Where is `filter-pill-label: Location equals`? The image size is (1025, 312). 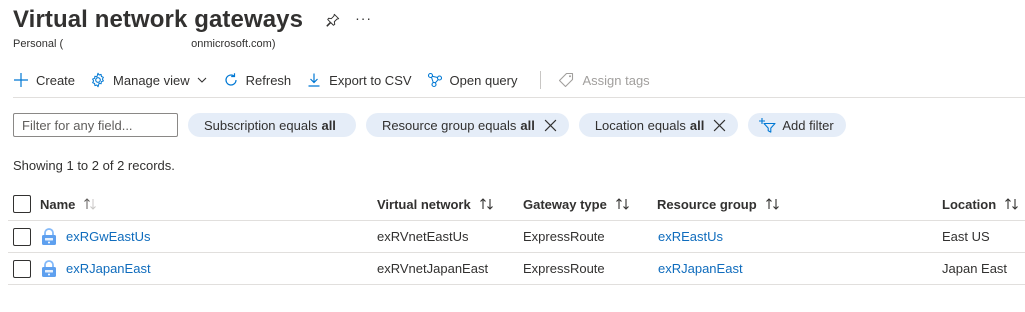
filter-pill-label: Location equals is located at coordinates (640, 125).